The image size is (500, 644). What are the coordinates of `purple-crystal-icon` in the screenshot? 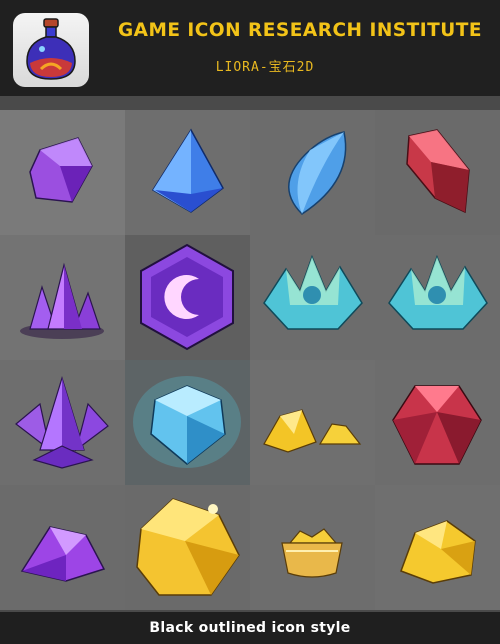 It's located at (61, 170).